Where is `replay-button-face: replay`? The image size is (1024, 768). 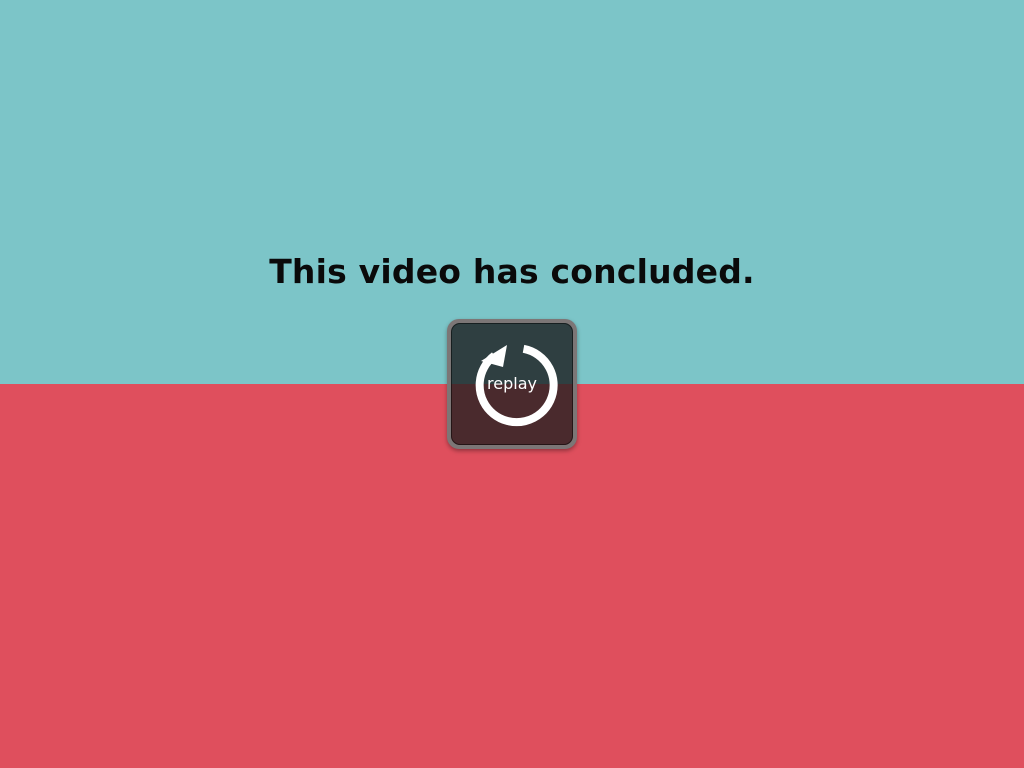
replay-button-face: replay is located at coordinates (512, 384).